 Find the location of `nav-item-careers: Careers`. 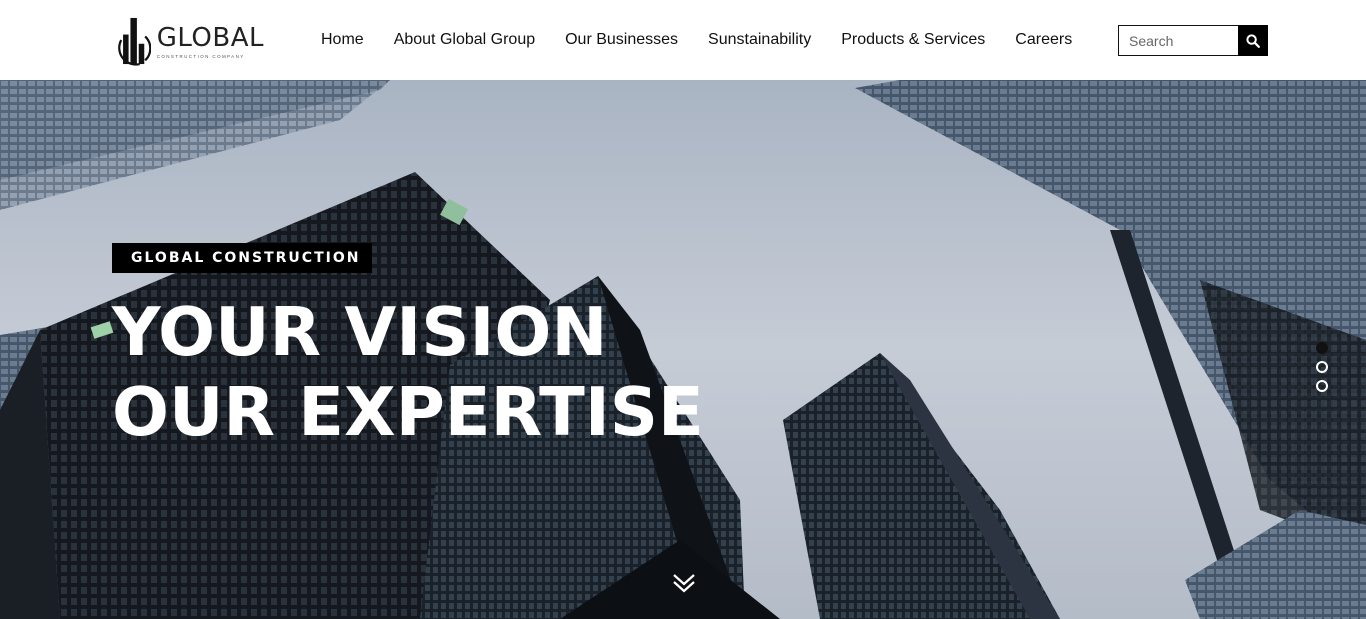

nav-item-careers: Careers is located at coordinates (1043, 40).